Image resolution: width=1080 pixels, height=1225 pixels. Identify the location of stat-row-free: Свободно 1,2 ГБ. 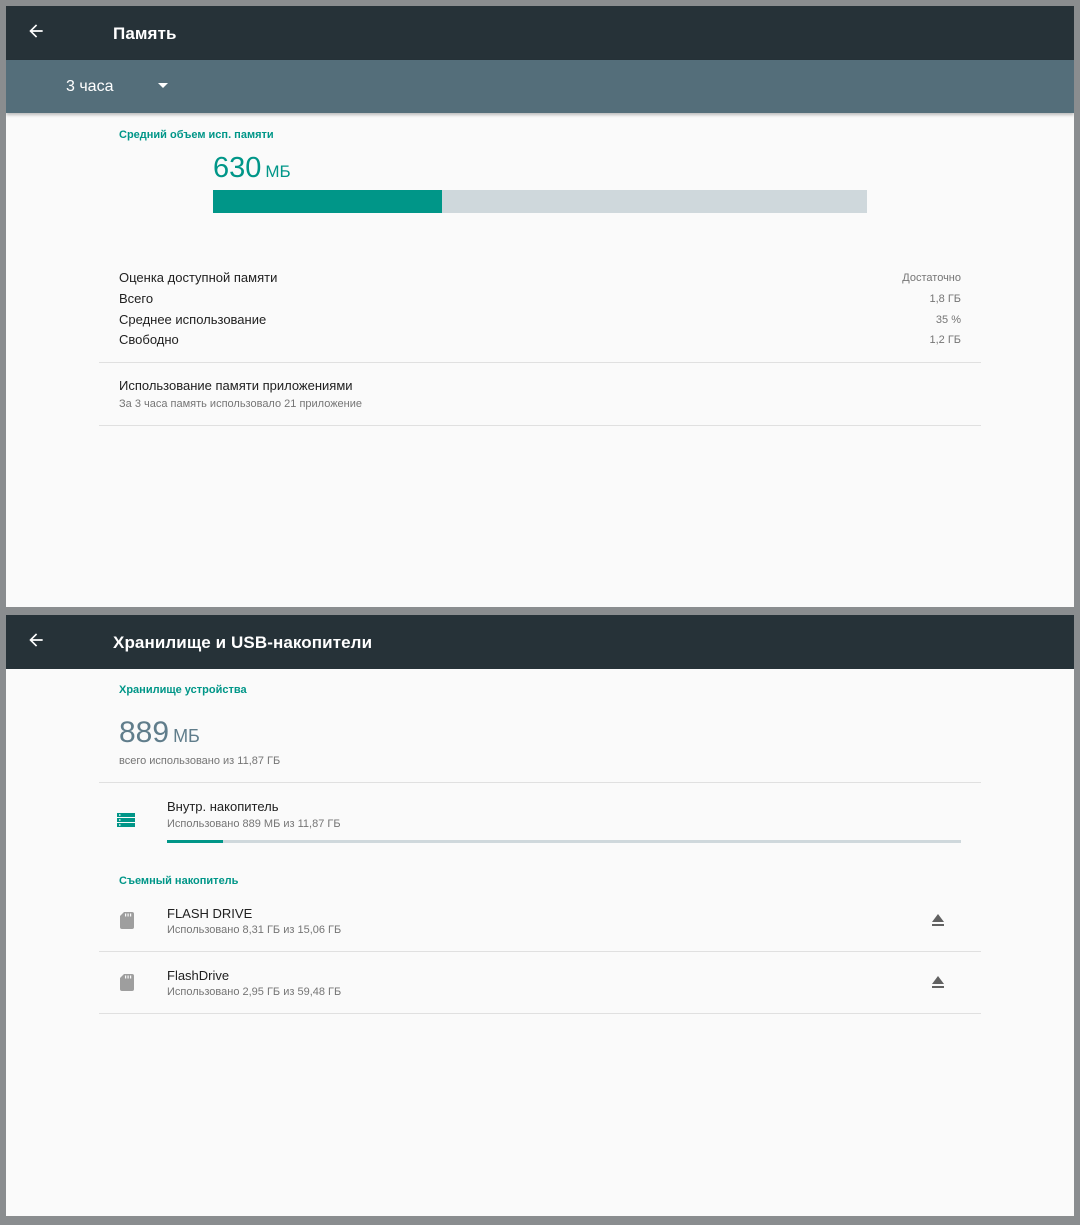
(540, 342).